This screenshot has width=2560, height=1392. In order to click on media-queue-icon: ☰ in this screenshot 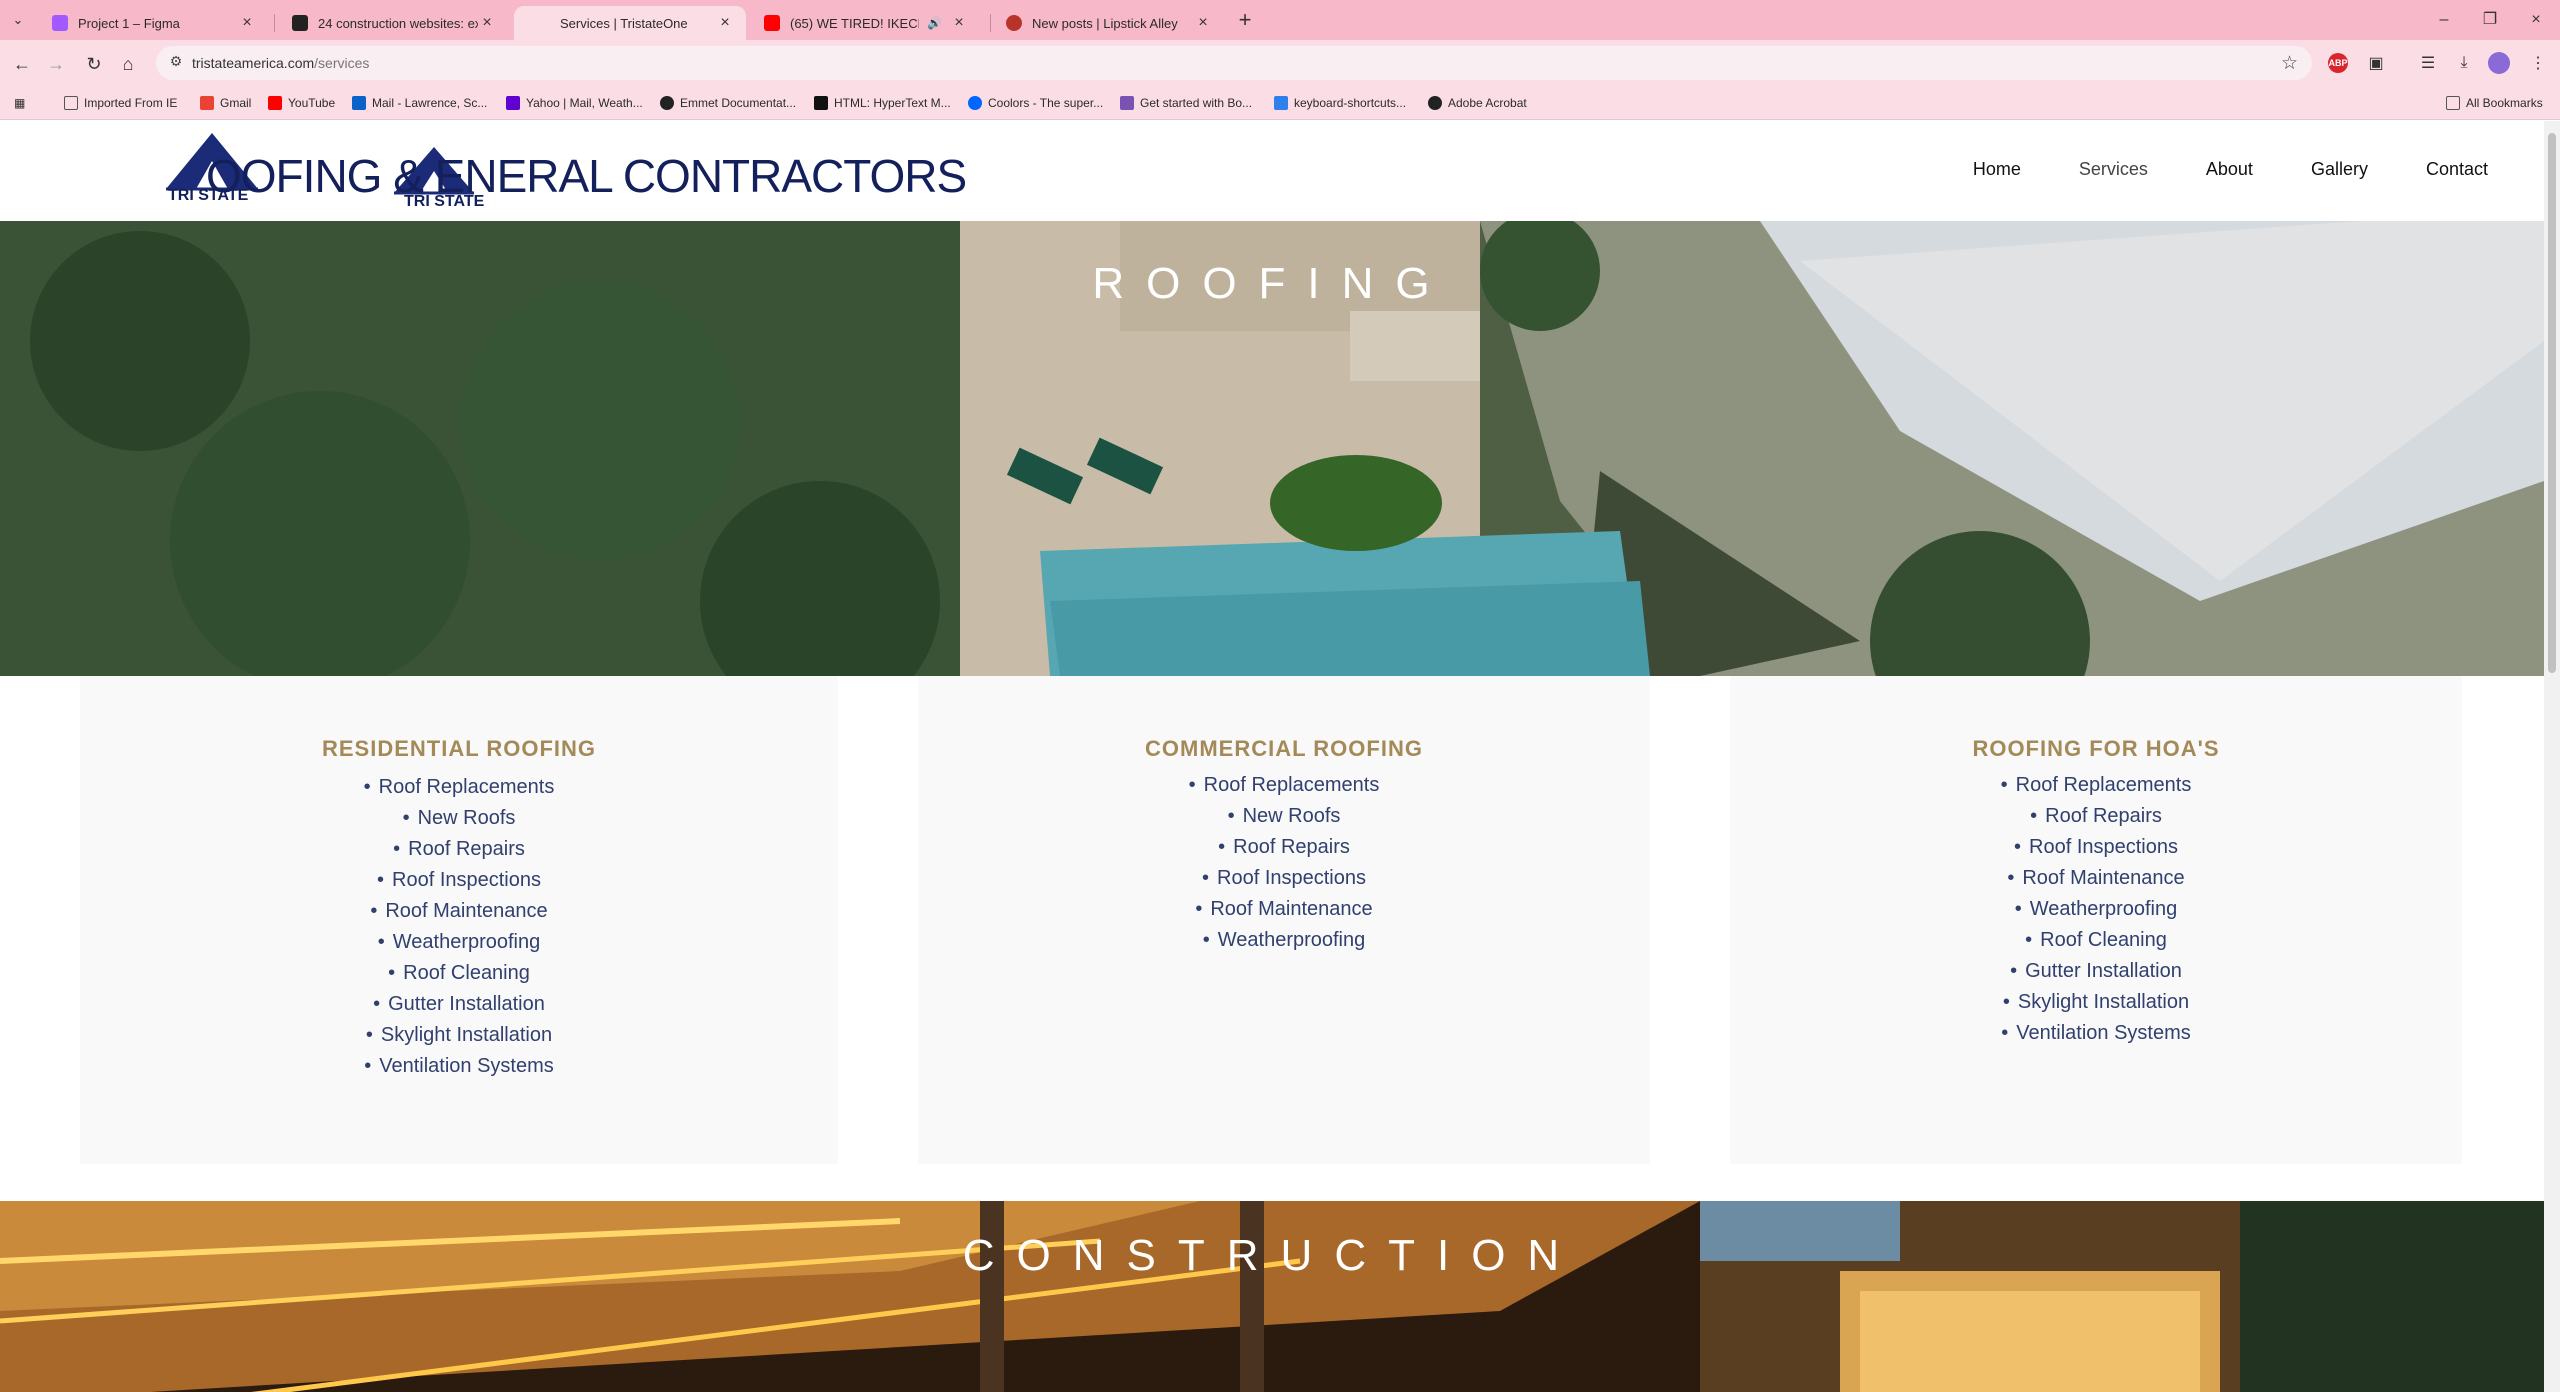, I will do `click(2428, 63)`.